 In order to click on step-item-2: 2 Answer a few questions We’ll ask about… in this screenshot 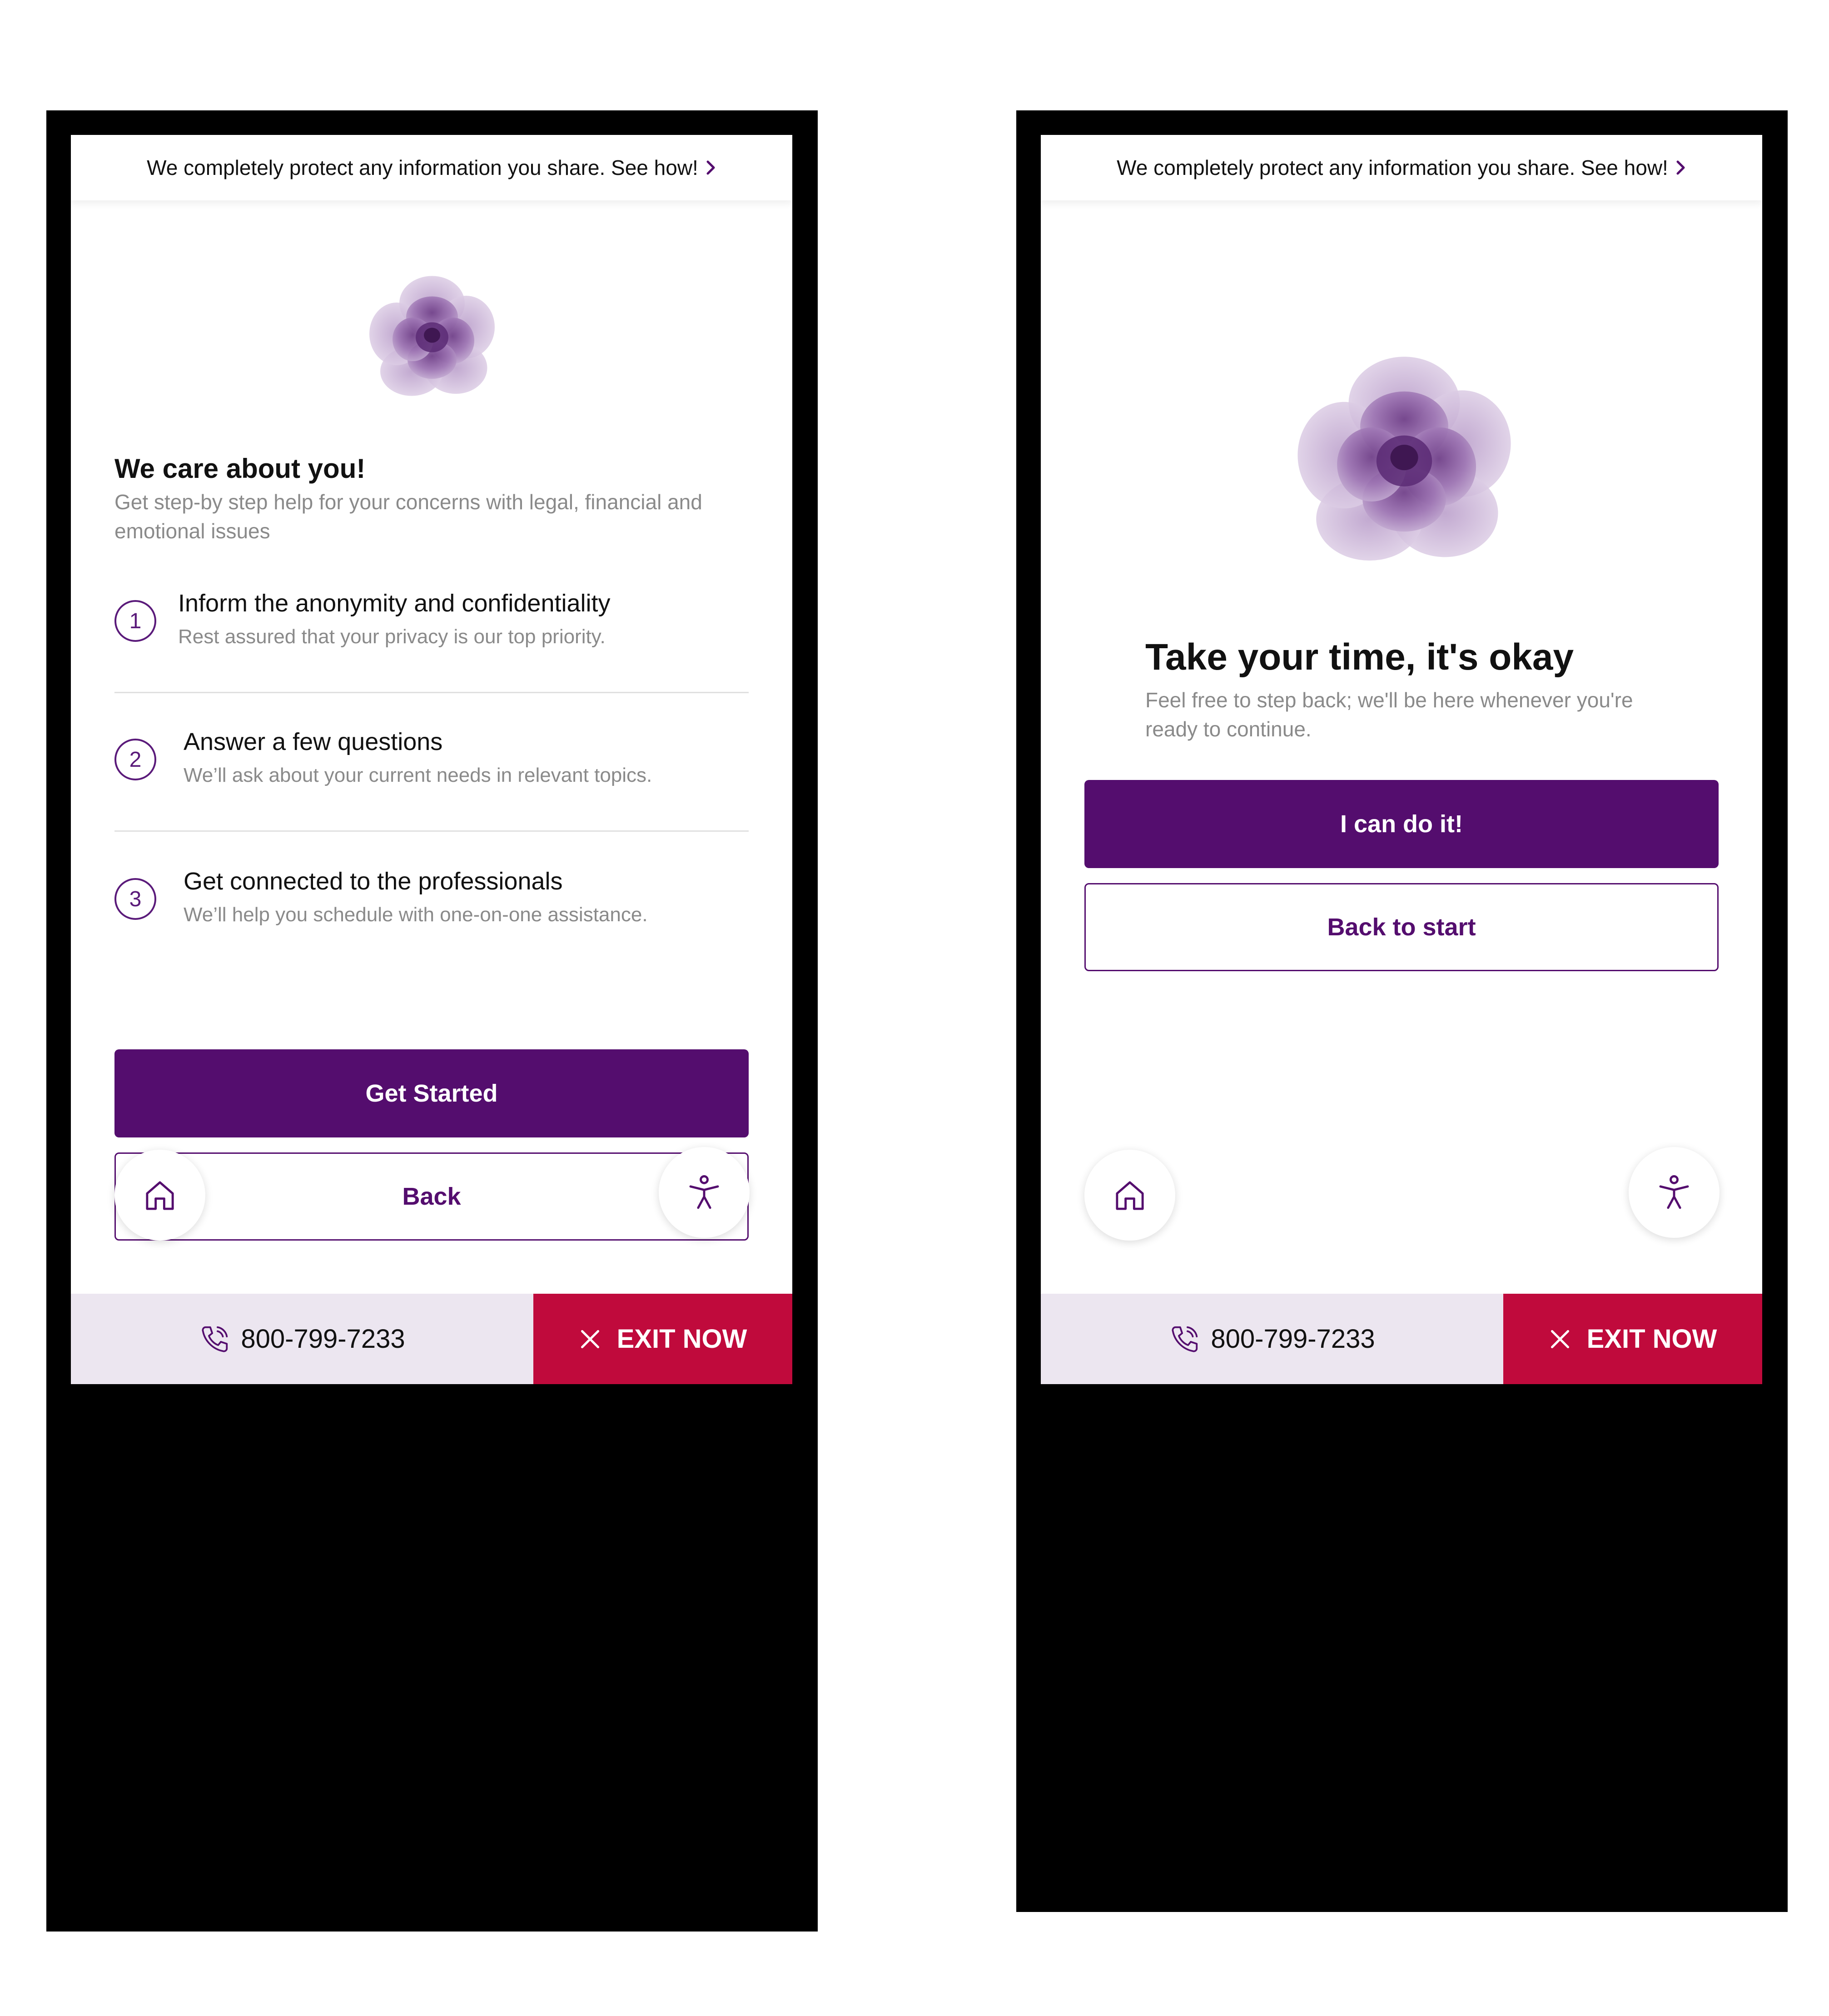, I will do `click(431, 764)`.